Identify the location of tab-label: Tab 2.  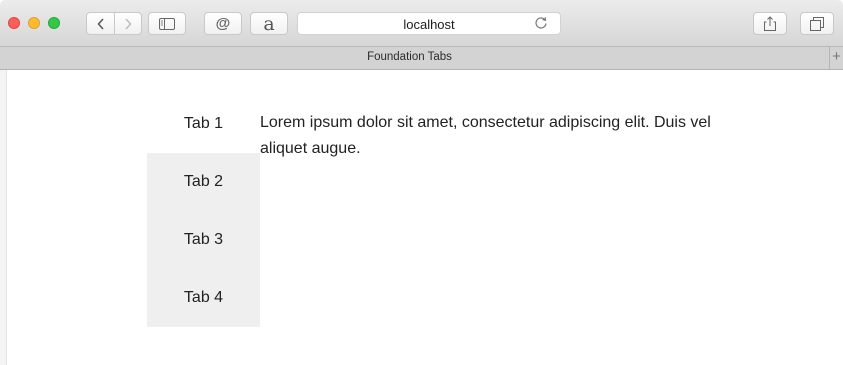
(203, 181).